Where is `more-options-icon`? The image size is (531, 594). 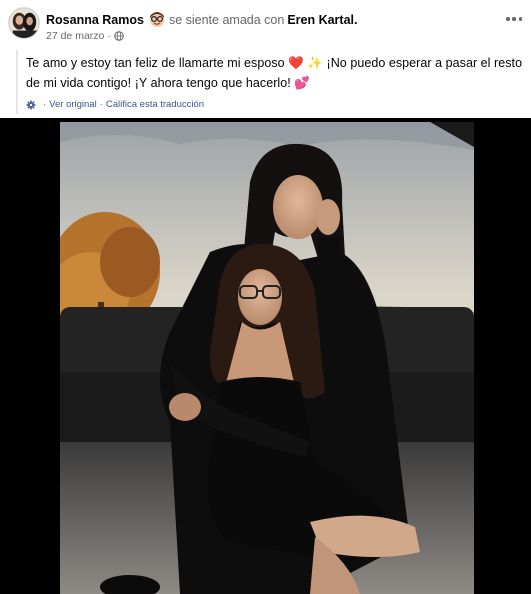
more-options-icon is located at coordinates (514, 19).